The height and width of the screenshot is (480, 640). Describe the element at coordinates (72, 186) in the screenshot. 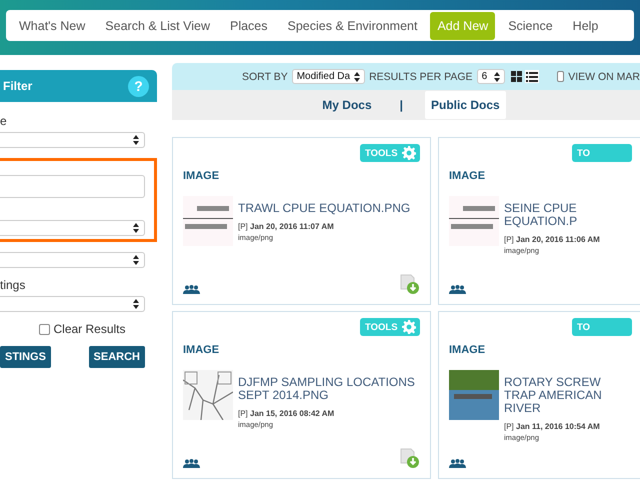

I see `input-field` at that location.